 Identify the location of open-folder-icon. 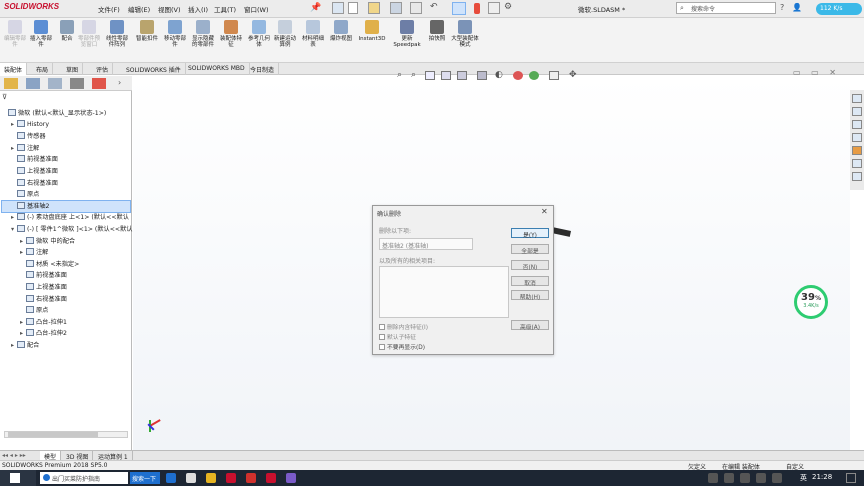
(374, 8).